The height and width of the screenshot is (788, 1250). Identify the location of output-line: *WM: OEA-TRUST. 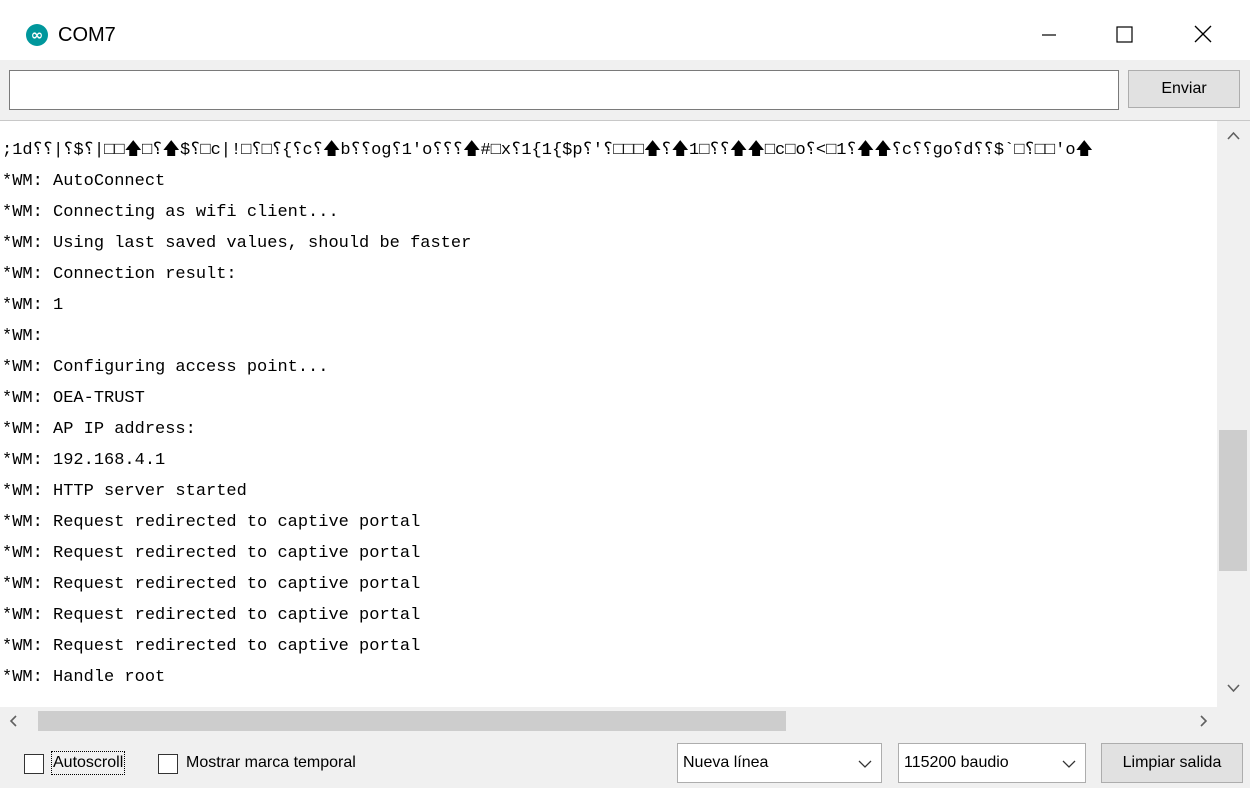
(73, 398).